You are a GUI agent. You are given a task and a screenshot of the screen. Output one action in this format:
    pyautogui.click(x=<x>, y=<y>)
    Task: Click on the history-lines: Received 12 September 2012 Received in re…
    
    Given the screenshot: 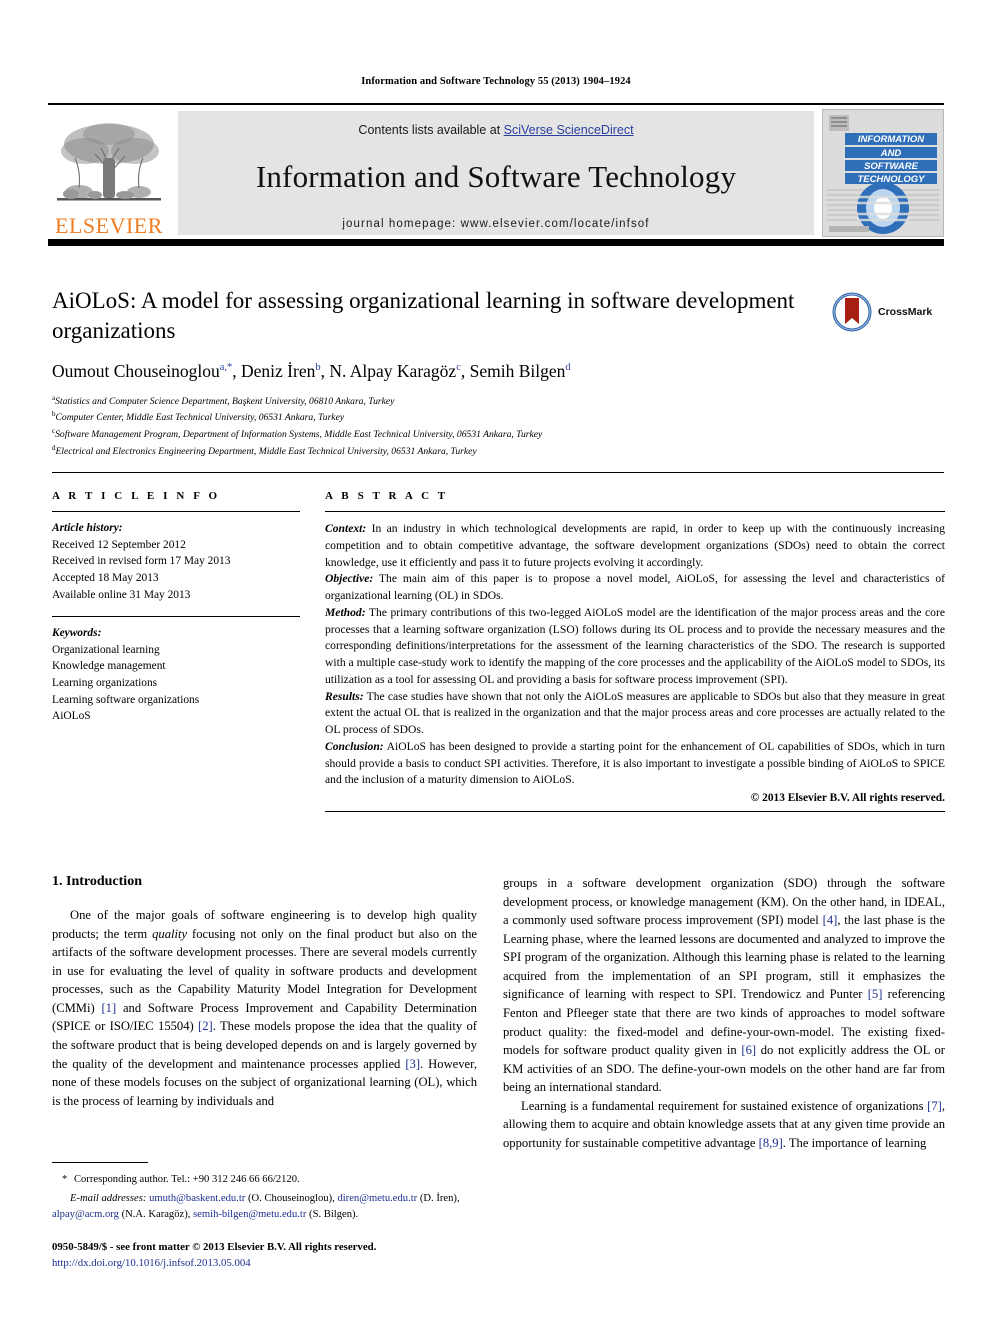 What is the action you would take?
    pyautogui.click(x=176, y=570)
    